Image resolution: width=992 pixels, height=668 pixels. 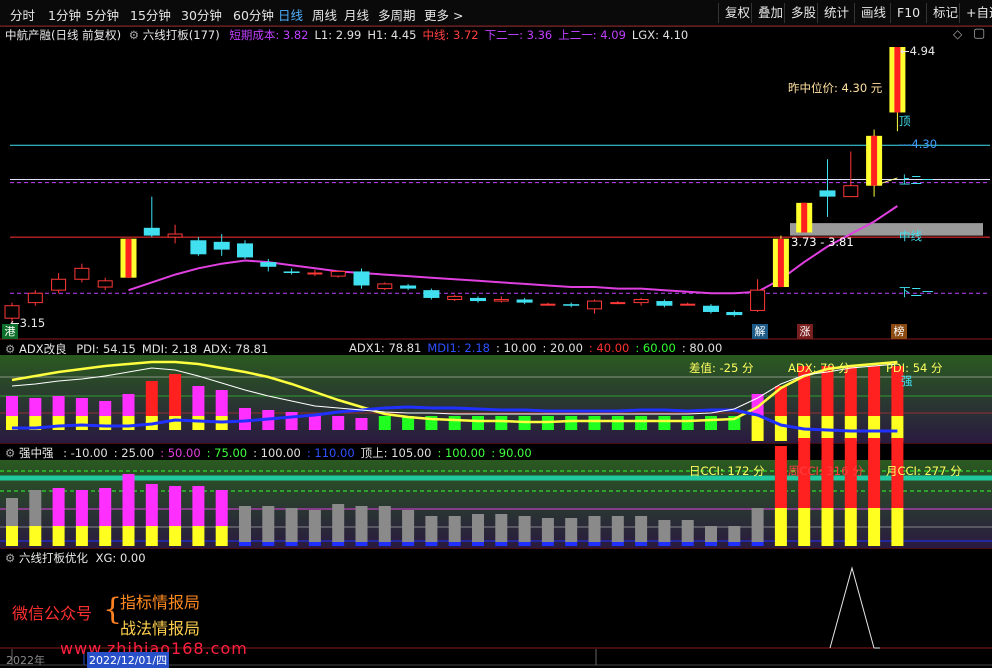 What do you see at coordinates (805, 331) in the screenshot?
I see `badge-limit-up: 涨` at bounding box center [805, 331].